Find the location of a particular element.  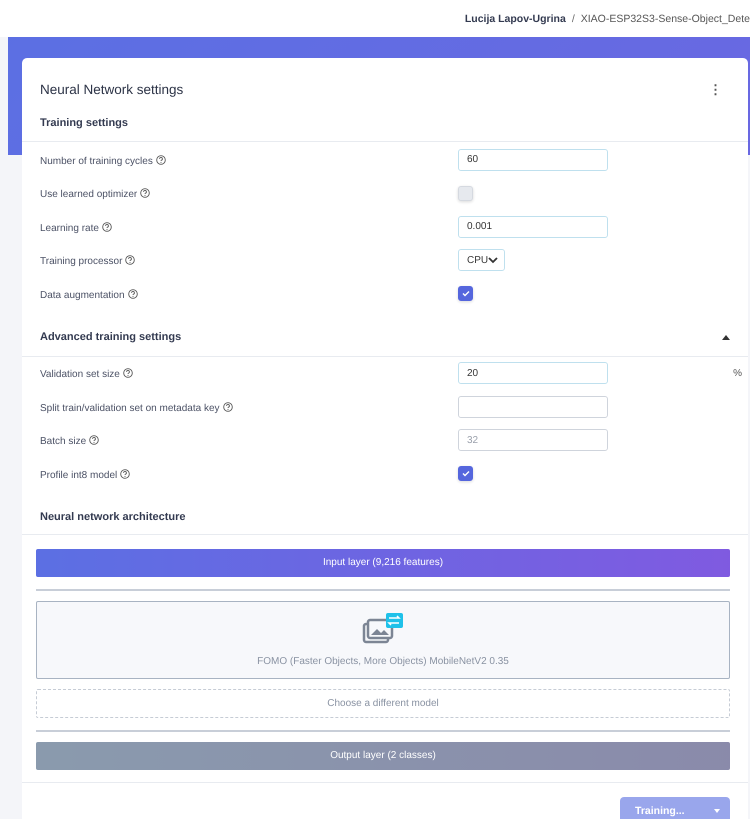

setting-label: Use learned optimizer is located at coordinates (89, 194).